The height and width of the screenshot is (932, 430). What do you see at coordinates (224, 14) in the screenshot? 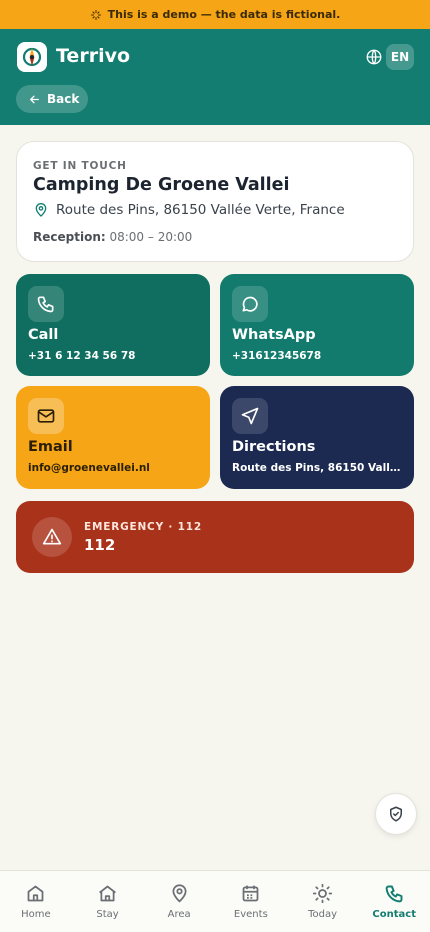
I see `demo-banner-text: This is a demo — the data is fictional.` at bounding box center [224, 14].